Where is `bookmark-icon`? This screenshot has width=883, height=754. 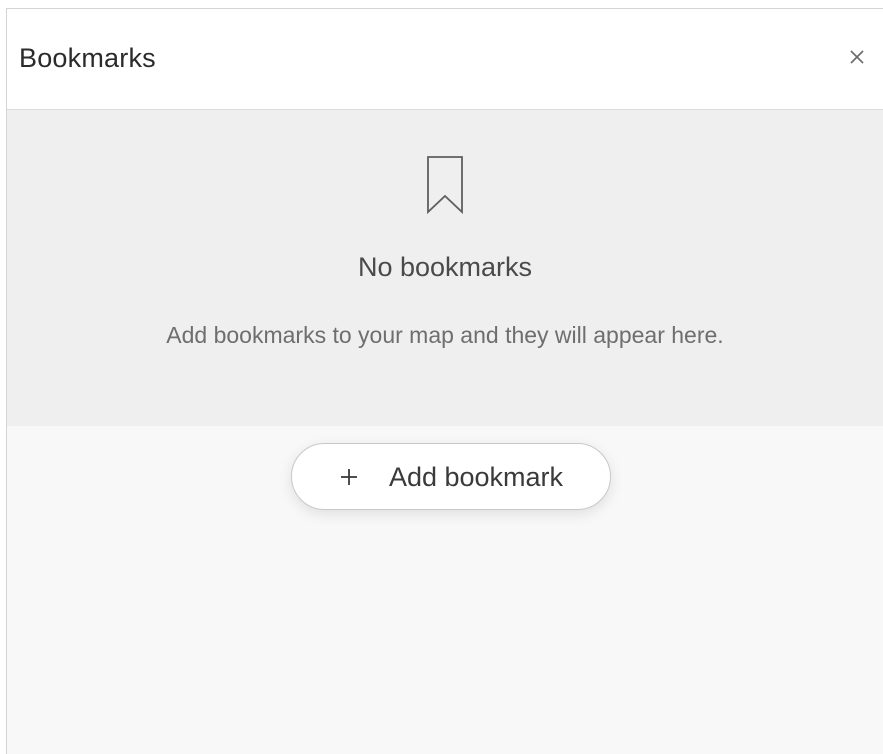
bookmark-icon is located at coordinates (445, 185).